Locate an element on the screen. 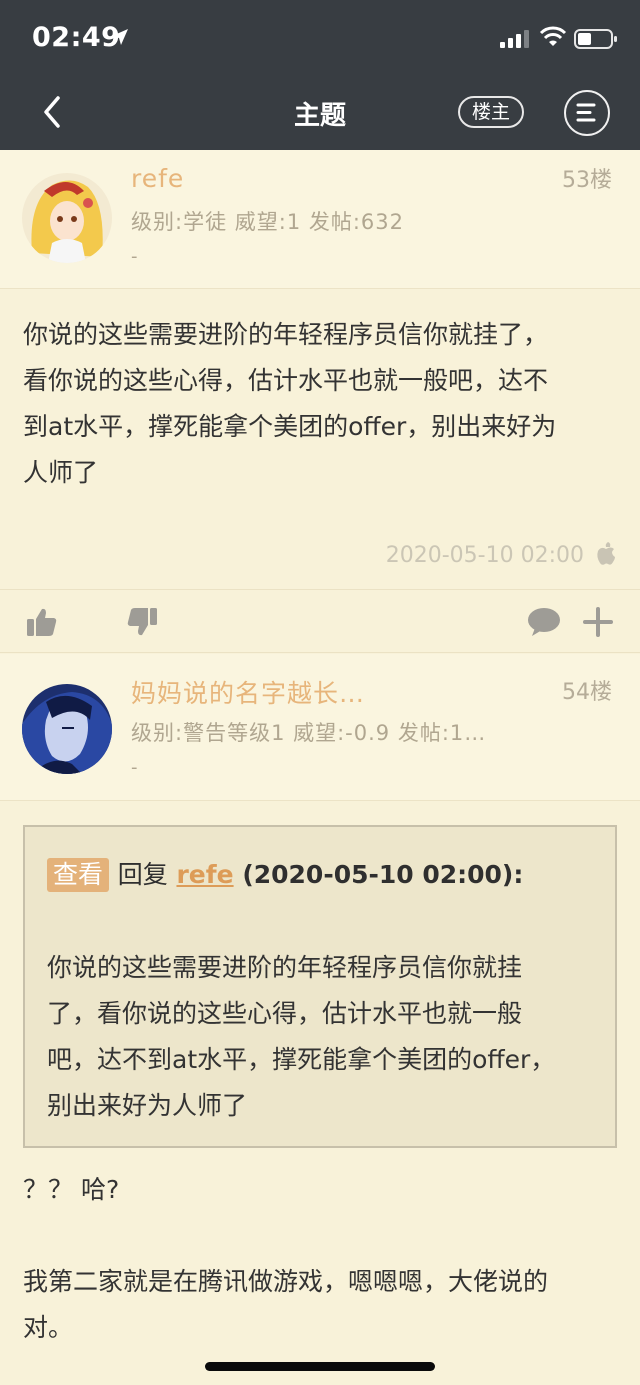  post-content: ？？ 哈? 我第二家就是在腾讯做游戏，嗯嗯嗯，大佬说的 对。 is located at coordinates (323, 1259).